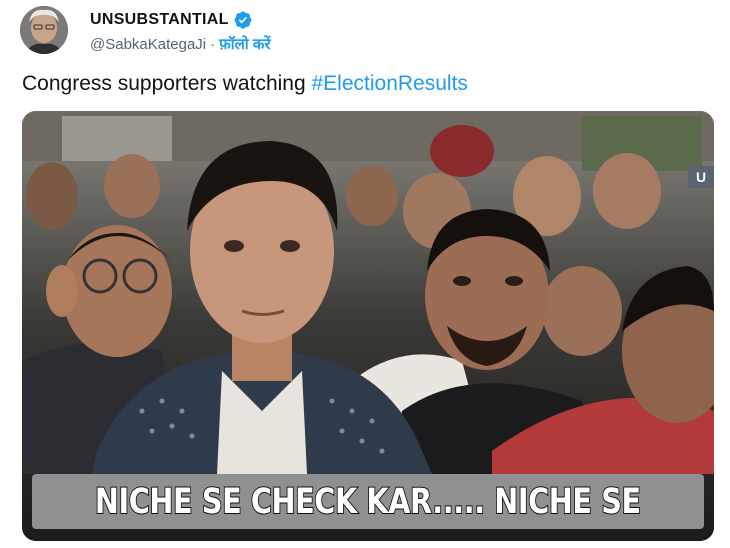  I want to click on author-display-name: UNSUBSTANTIAL, so click(159, 20).